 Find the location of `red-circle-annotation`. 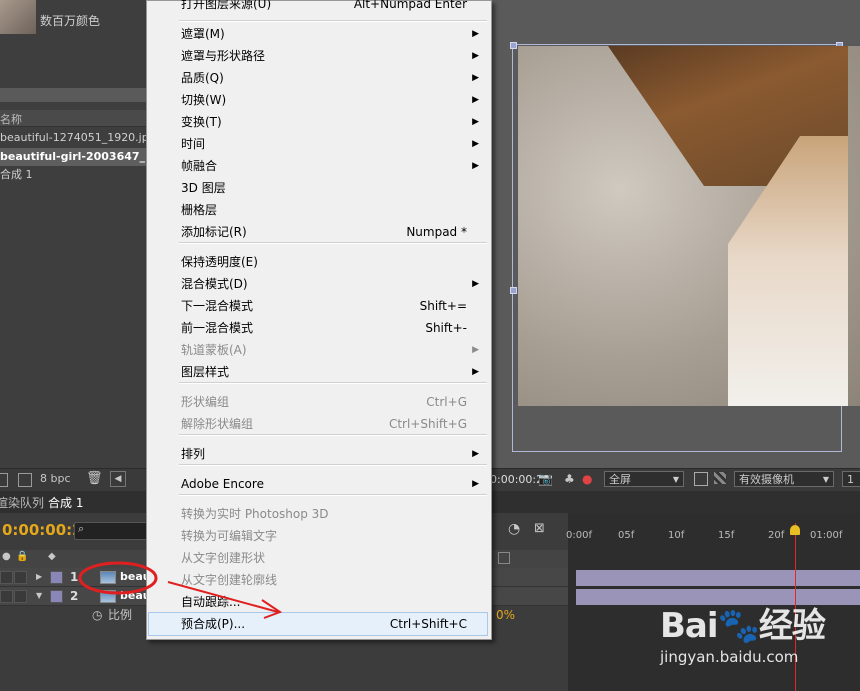

red-circle-annotation is located at coordinates (118, 578).